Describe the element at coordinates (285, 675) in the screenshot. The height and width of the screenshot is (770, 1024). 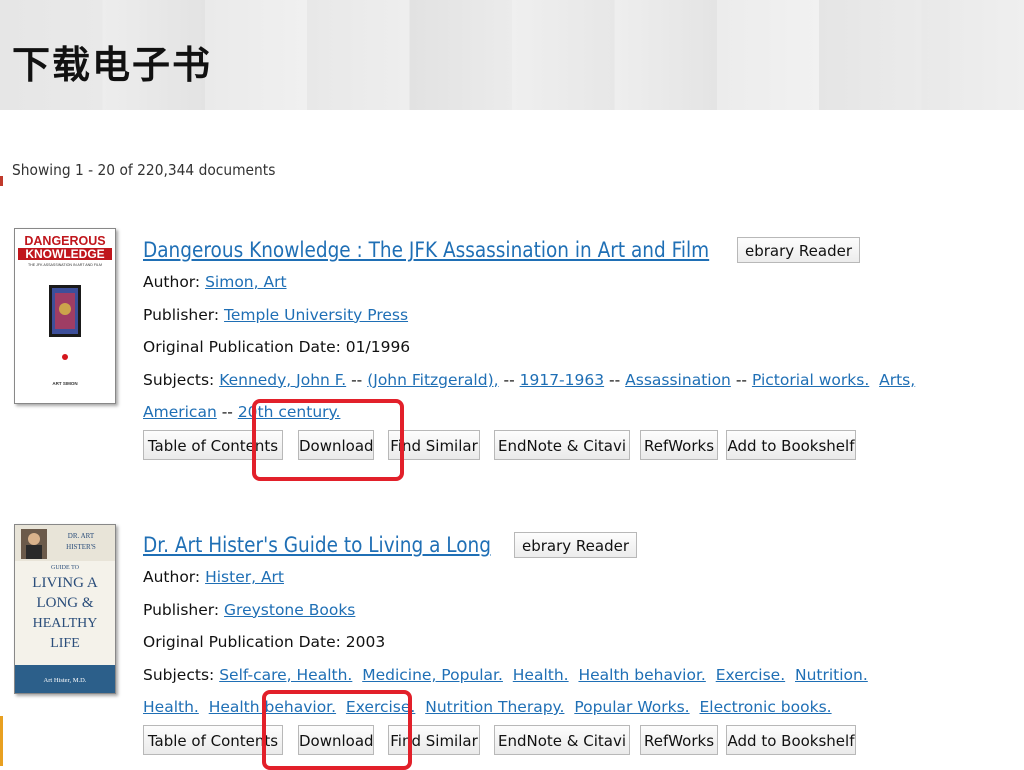
I see `subject-link: Self-care, Health.` at that location.